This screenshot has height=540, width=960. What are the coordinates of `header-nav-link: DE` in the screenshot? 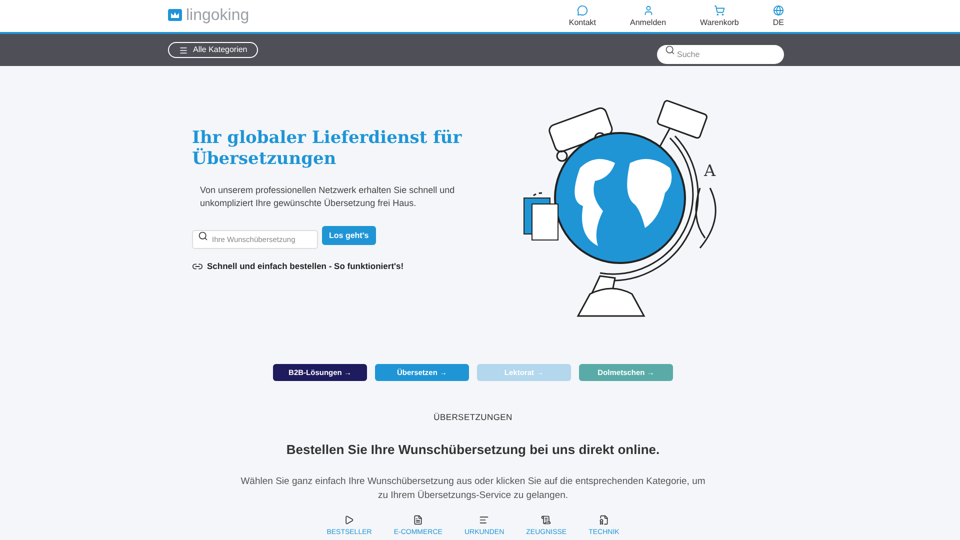 It's located at (778, 16).